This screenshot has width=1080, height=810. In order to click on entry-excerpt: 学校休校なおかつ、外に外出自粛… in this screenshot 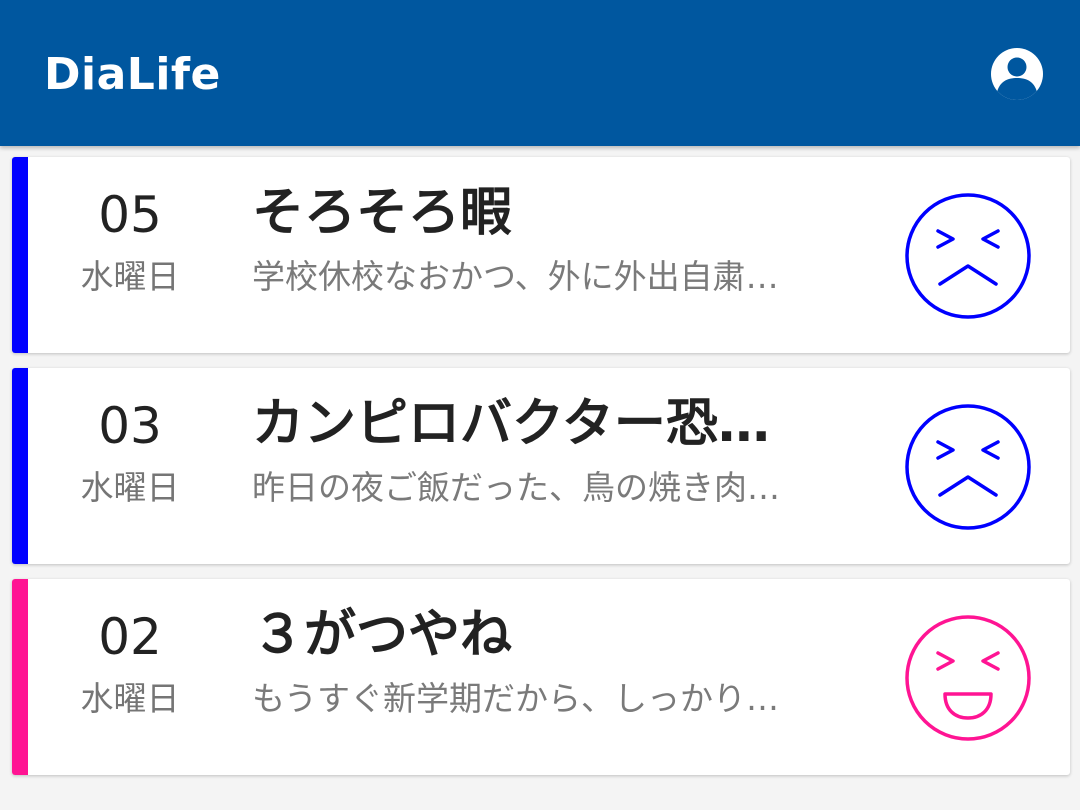, I will do `click(515, 276)`.